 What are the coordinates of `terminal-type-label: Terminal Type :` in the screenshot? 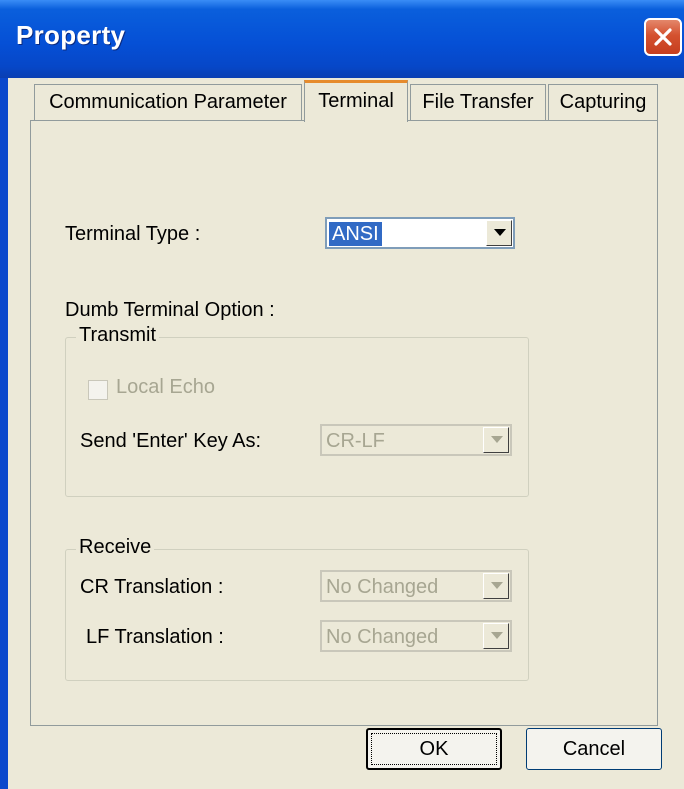 It's located at (133, 234).